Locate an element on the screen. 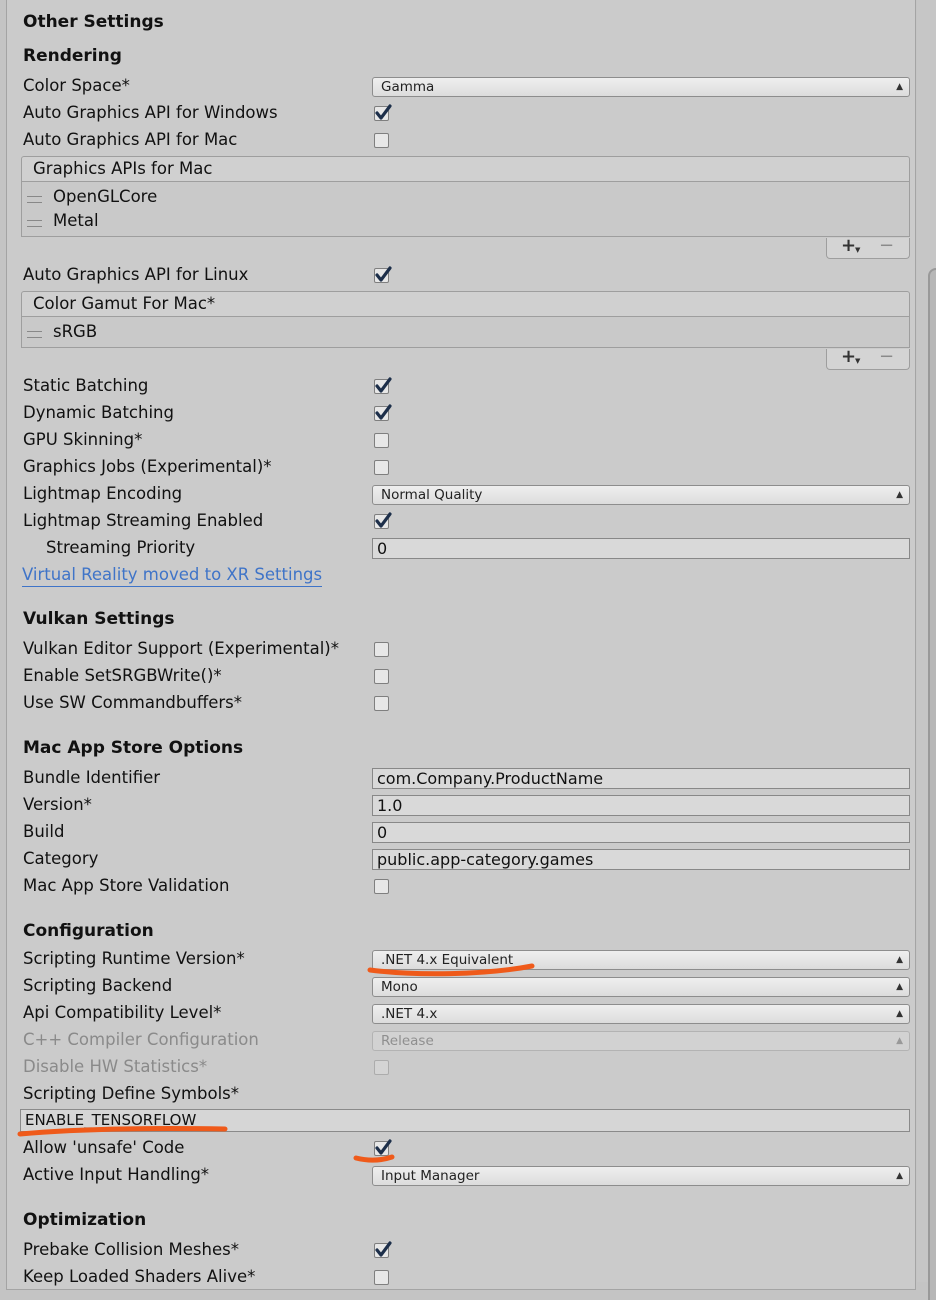 The width and height of the screenshot is (936, 1300). set-srgb-write-checkbox is located at coordinates (381, 676).